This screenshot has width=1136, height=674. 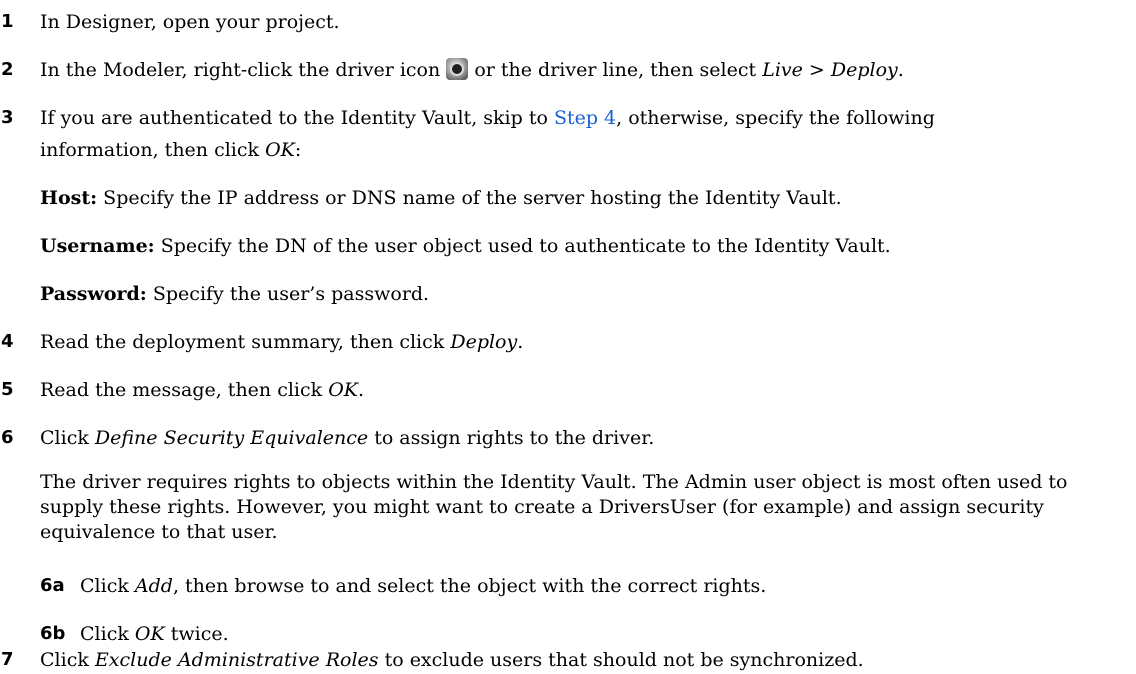 I want to click on menu-path: Live > Deploy, so click(x=830, y=70).